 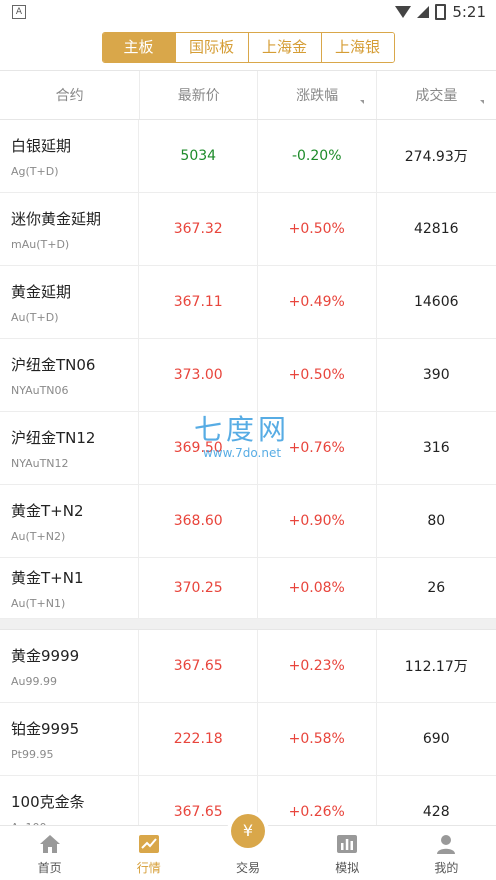 I want to click on latest-price: 367.65, so click(x=198, y=666).